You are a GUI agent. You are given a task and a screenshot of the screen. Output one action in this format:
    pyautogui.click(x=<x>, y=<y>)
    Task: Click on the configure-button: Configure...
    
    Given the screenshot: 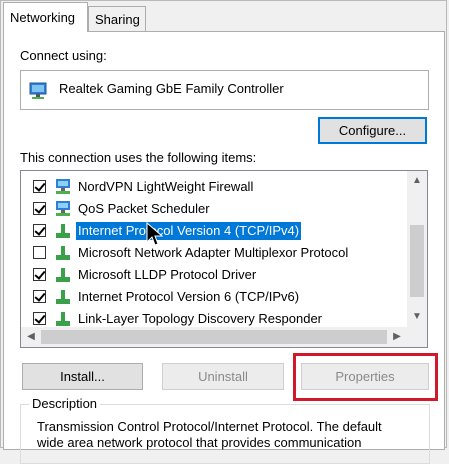 What is the action you would take?
    pyautogui.click(x=372, y=130)
    